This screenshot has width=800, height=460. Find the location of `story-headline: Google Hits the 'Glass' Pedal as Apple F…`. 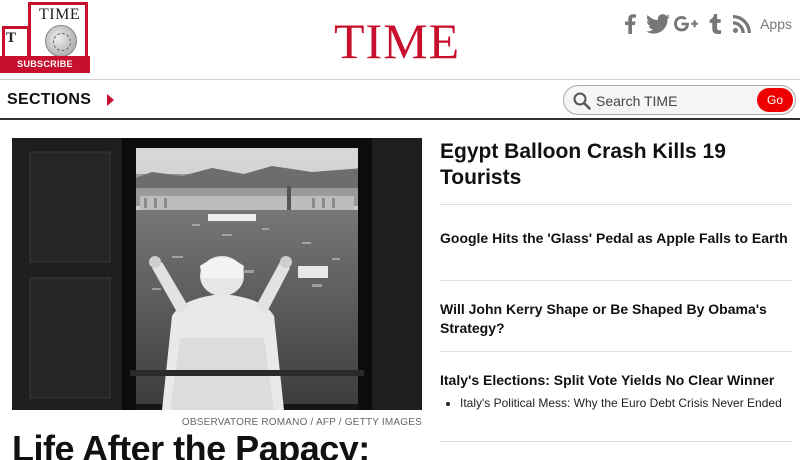

story-headline: Google Hits the 'Glass' Pedal as Apple F… is located at coordinates (614, 238).